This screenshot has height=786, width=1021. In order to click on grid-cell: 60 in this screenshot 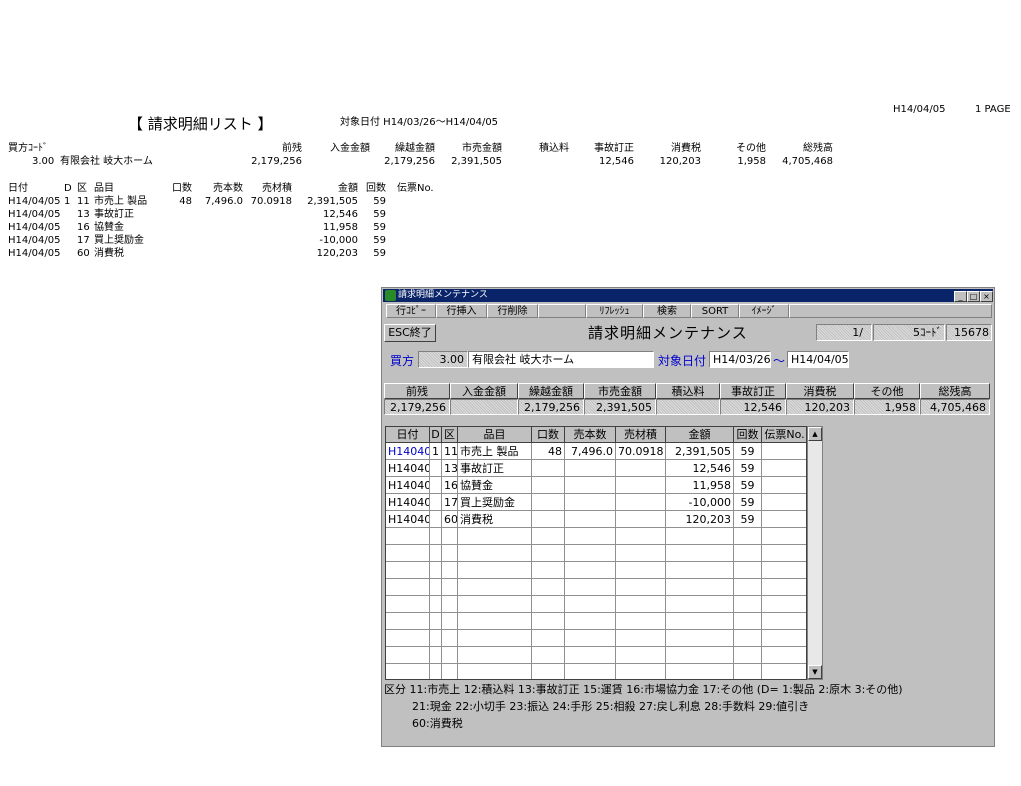, I will do `click(450, 519)`.